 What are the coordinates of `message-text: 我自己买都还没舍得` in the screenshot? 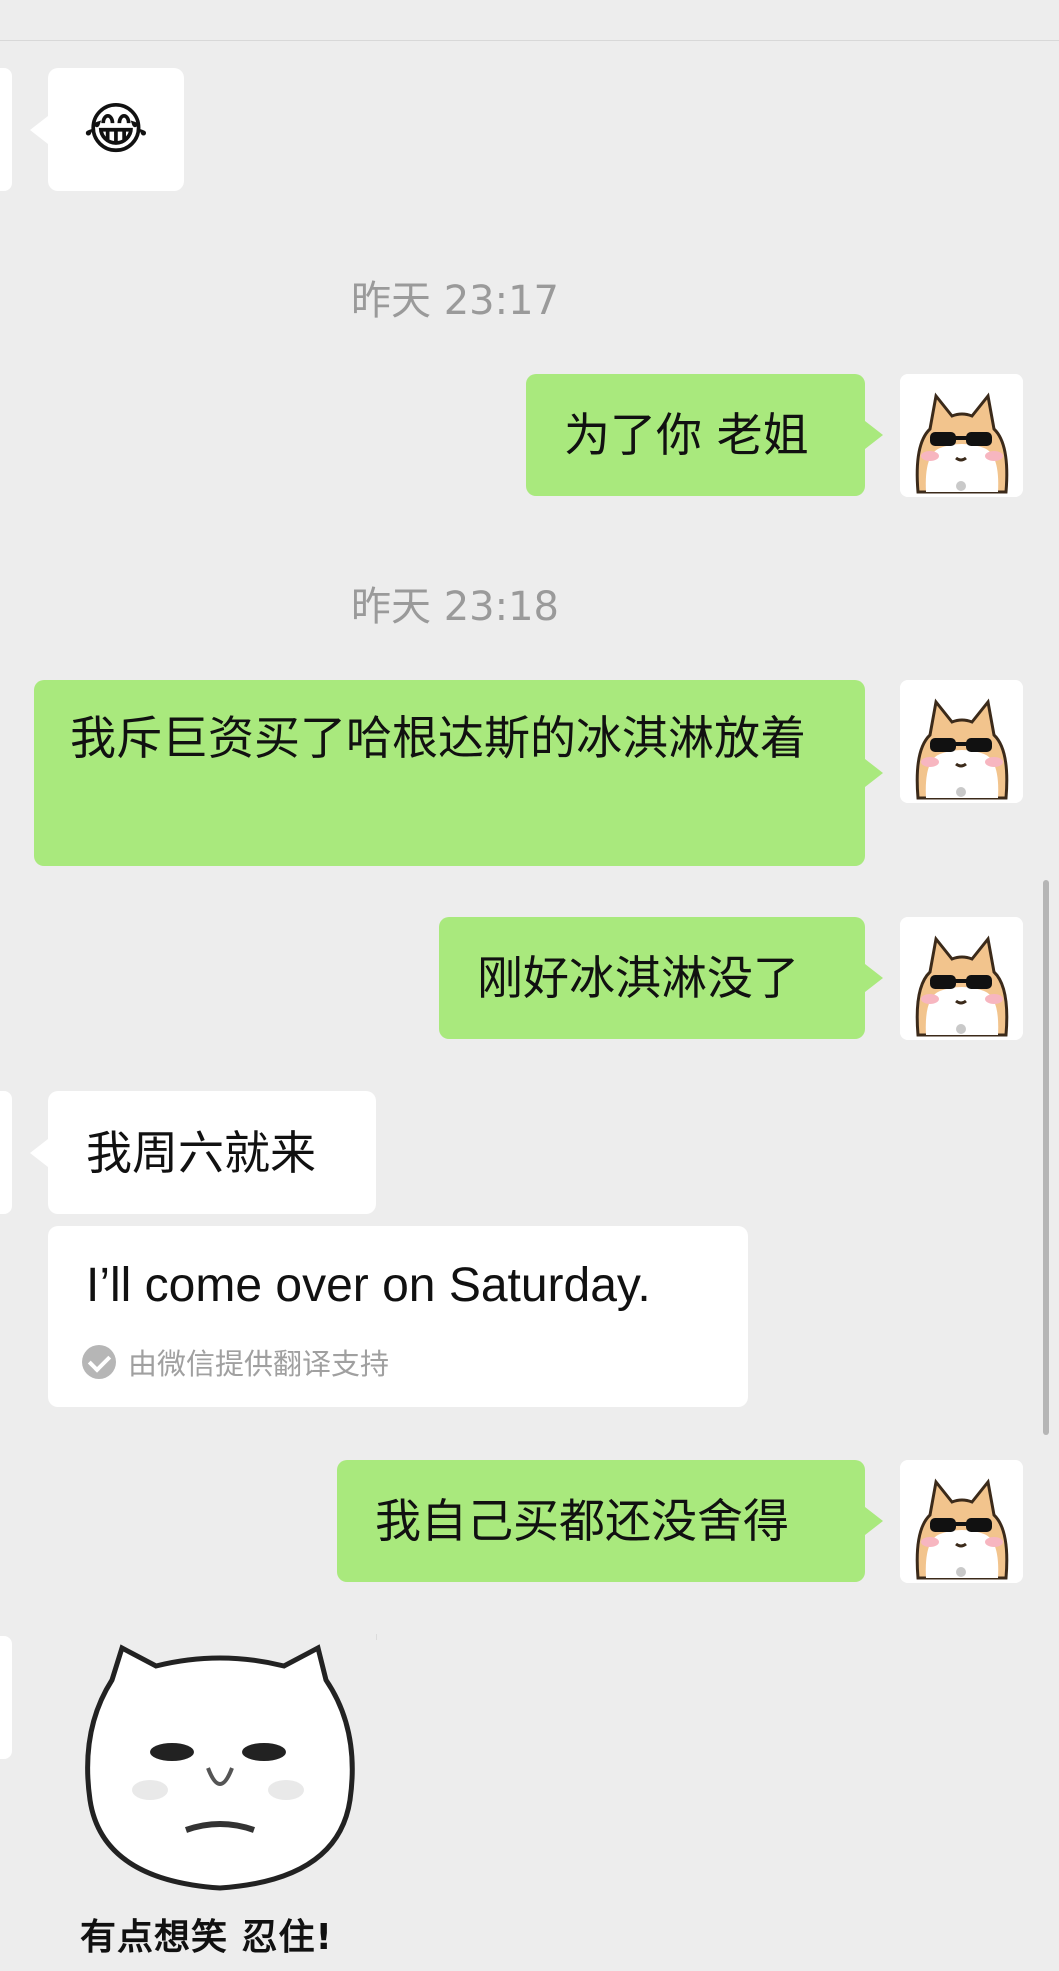 It's located at (582, 1521).